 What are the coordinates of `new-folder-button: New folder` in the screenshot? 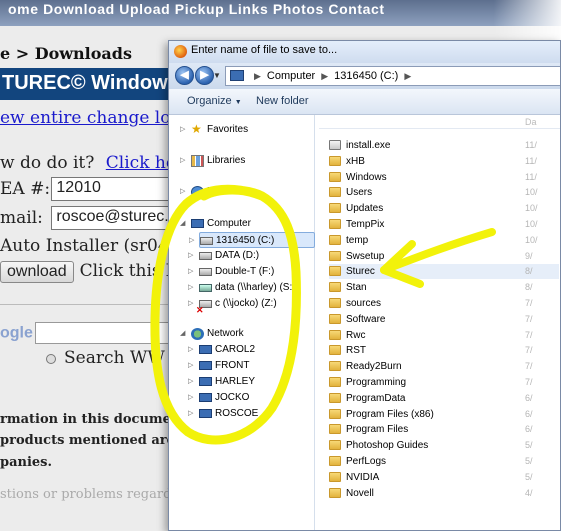 It's located at (282, 101).